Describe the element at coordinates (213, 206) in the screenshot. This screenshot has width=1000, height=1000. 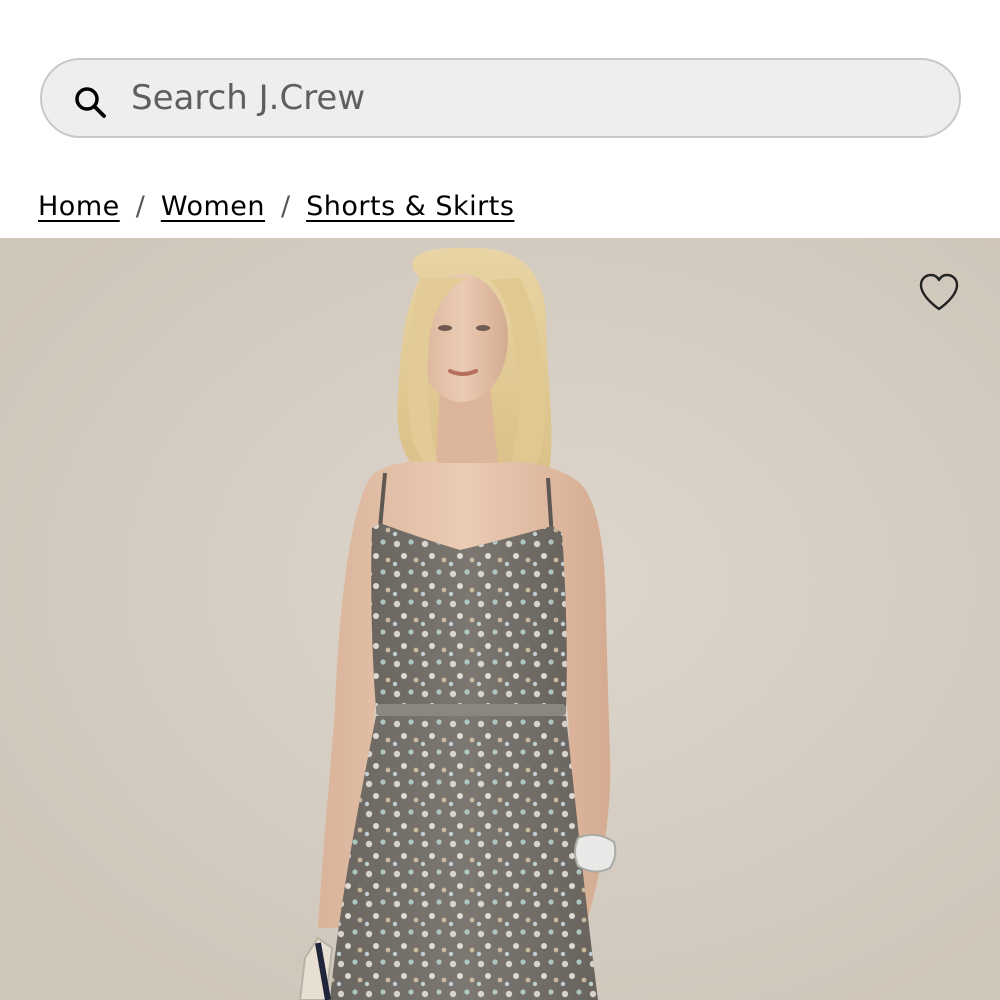
I see `breadcrumb-link-women: Women` at that location.